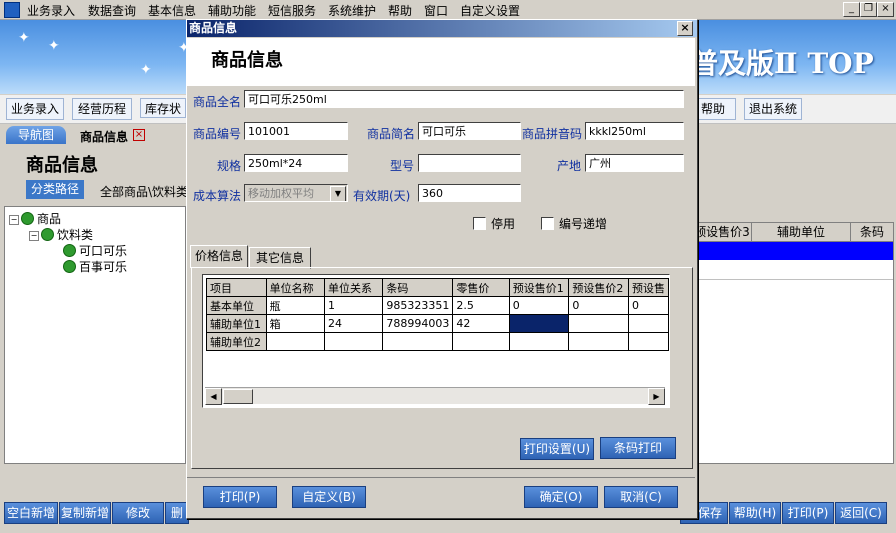 The width and height of the screenshot is (896, 533). Describe the element at coordinates (557, 449) in the screenshot. I see `print-settings-button: 打印设置(U)` at that location.